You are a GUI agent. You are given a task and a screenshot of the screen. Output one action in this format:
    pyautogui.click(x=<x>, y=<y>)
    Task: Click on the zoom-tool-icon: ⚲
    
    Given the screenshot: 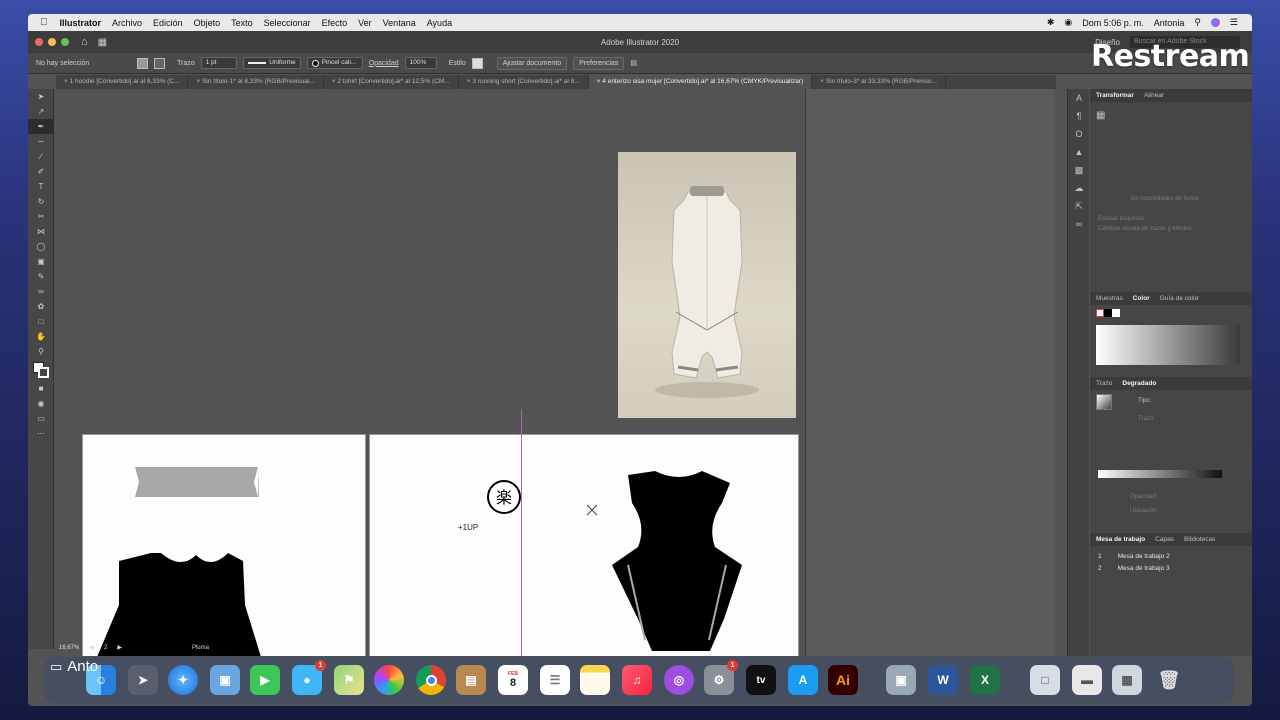 What is the action you would take?
    pyautogui.click(x=41, y=351)
    